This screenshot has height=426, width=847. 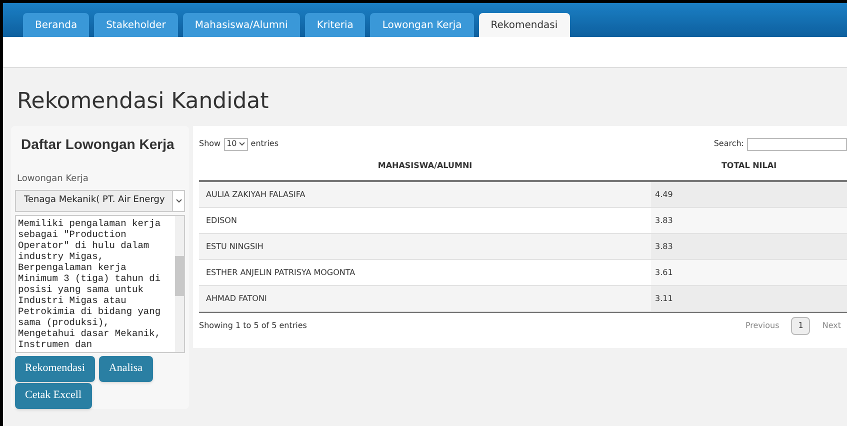 I want to click on table-cell: 3.11, so click(x=749, y=298).